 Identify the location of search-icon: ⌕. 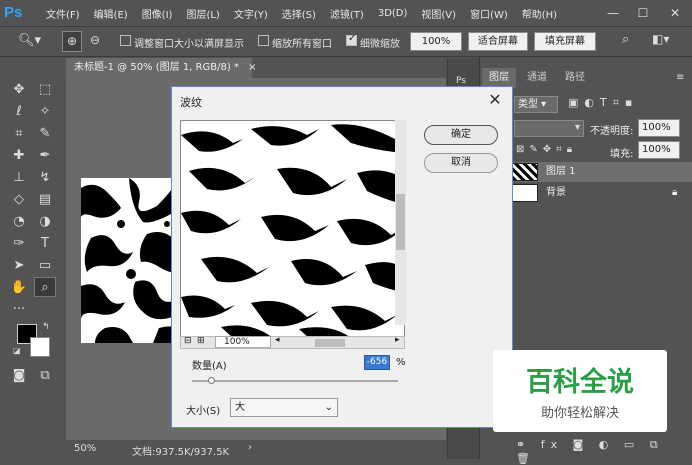
(631, 41).